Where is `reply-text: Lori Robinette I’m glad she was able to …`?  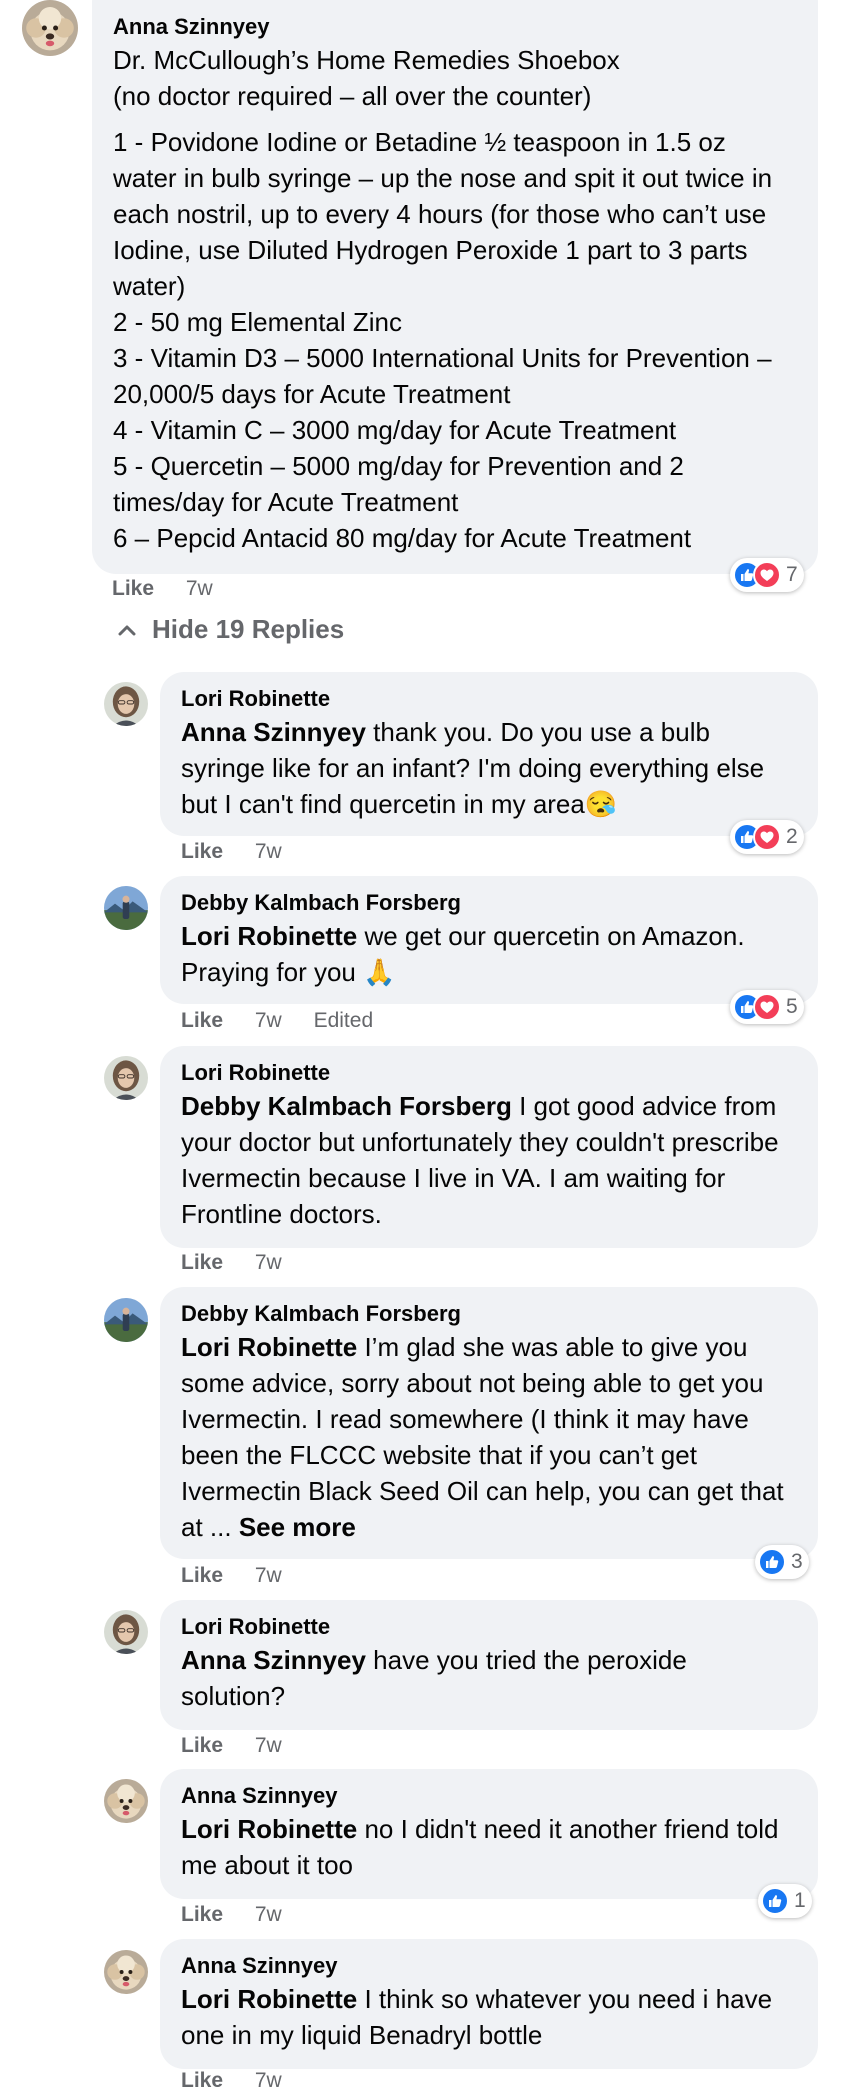
reply-text: Lori Robinette I’m glad she was able to … is located at coordinates (489, 1437).